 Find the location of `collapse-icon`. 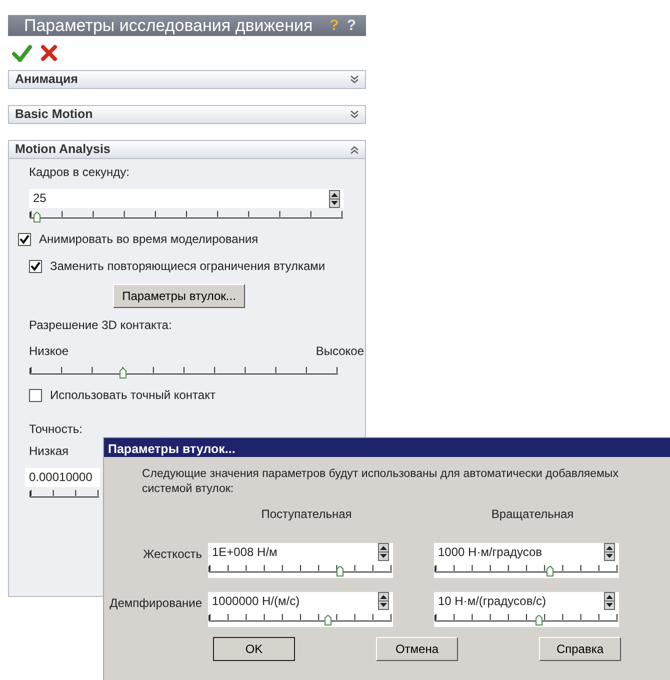

collapse-icon is located at coordinates (354, 149).